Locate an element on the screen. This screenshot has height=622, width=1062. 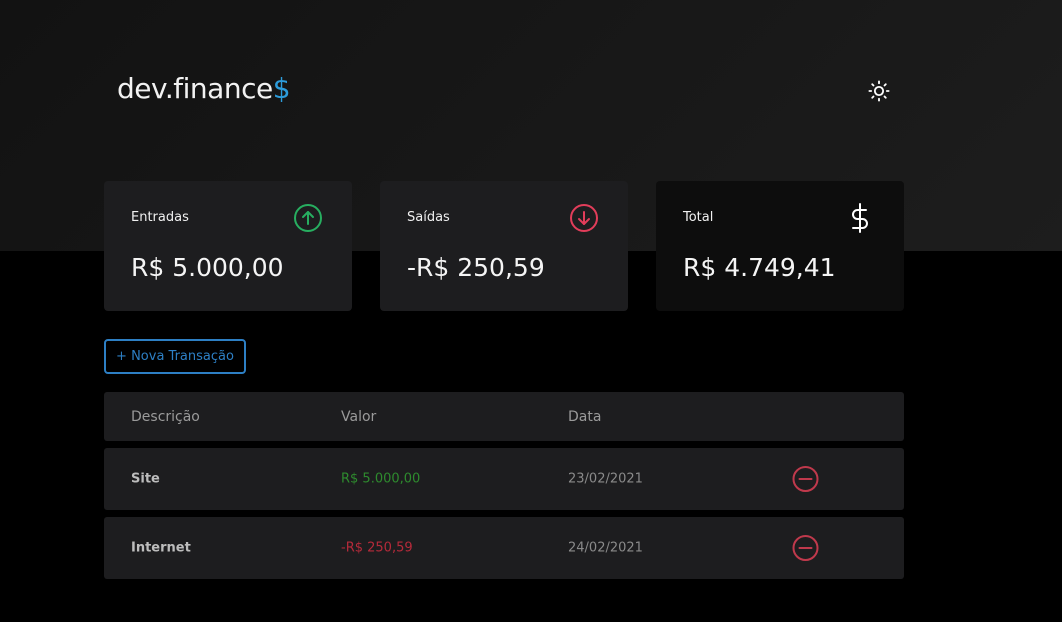
income-card: Entradas R$ 5.000,00 is located at coordinates (228, 246).